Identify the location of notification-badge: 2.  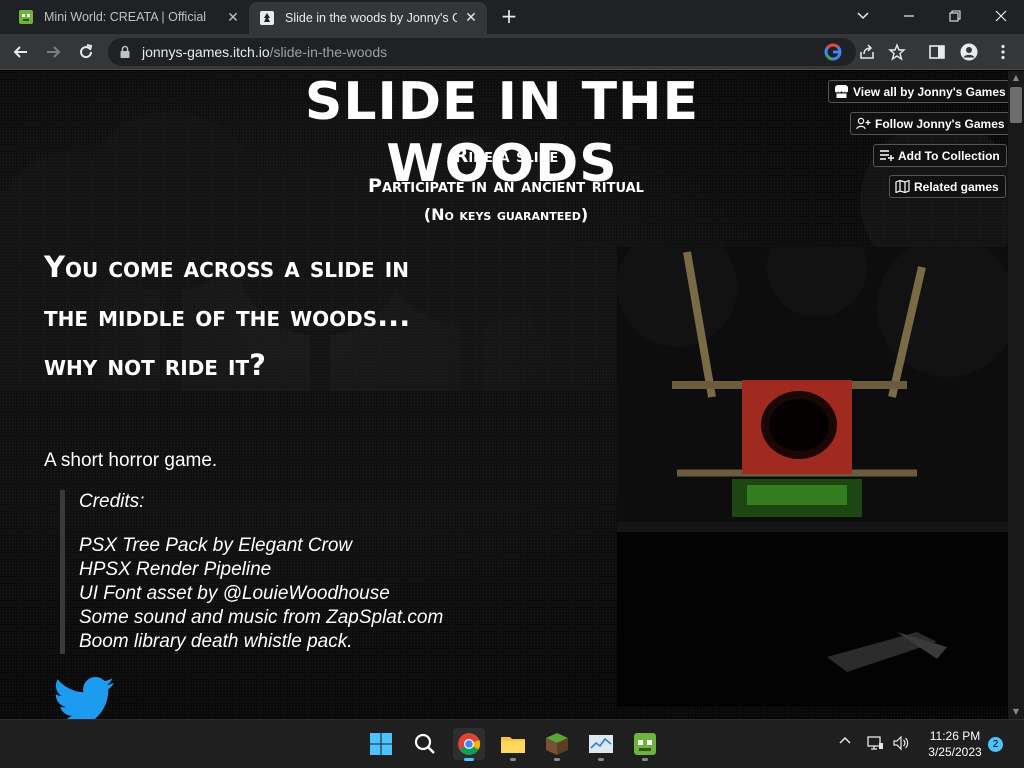
(995, 744).